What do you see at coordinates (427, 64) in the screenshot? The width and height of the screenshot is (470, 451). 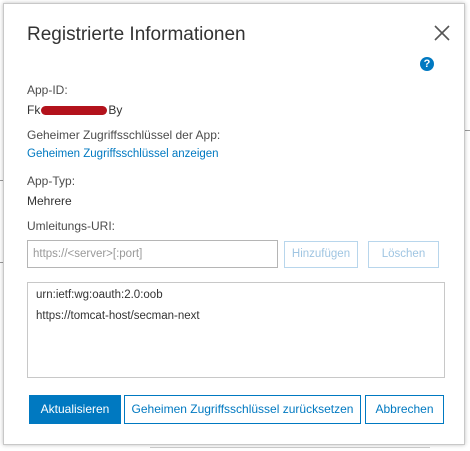 I see `help-icon: ?` at bounding box center [427, 64].